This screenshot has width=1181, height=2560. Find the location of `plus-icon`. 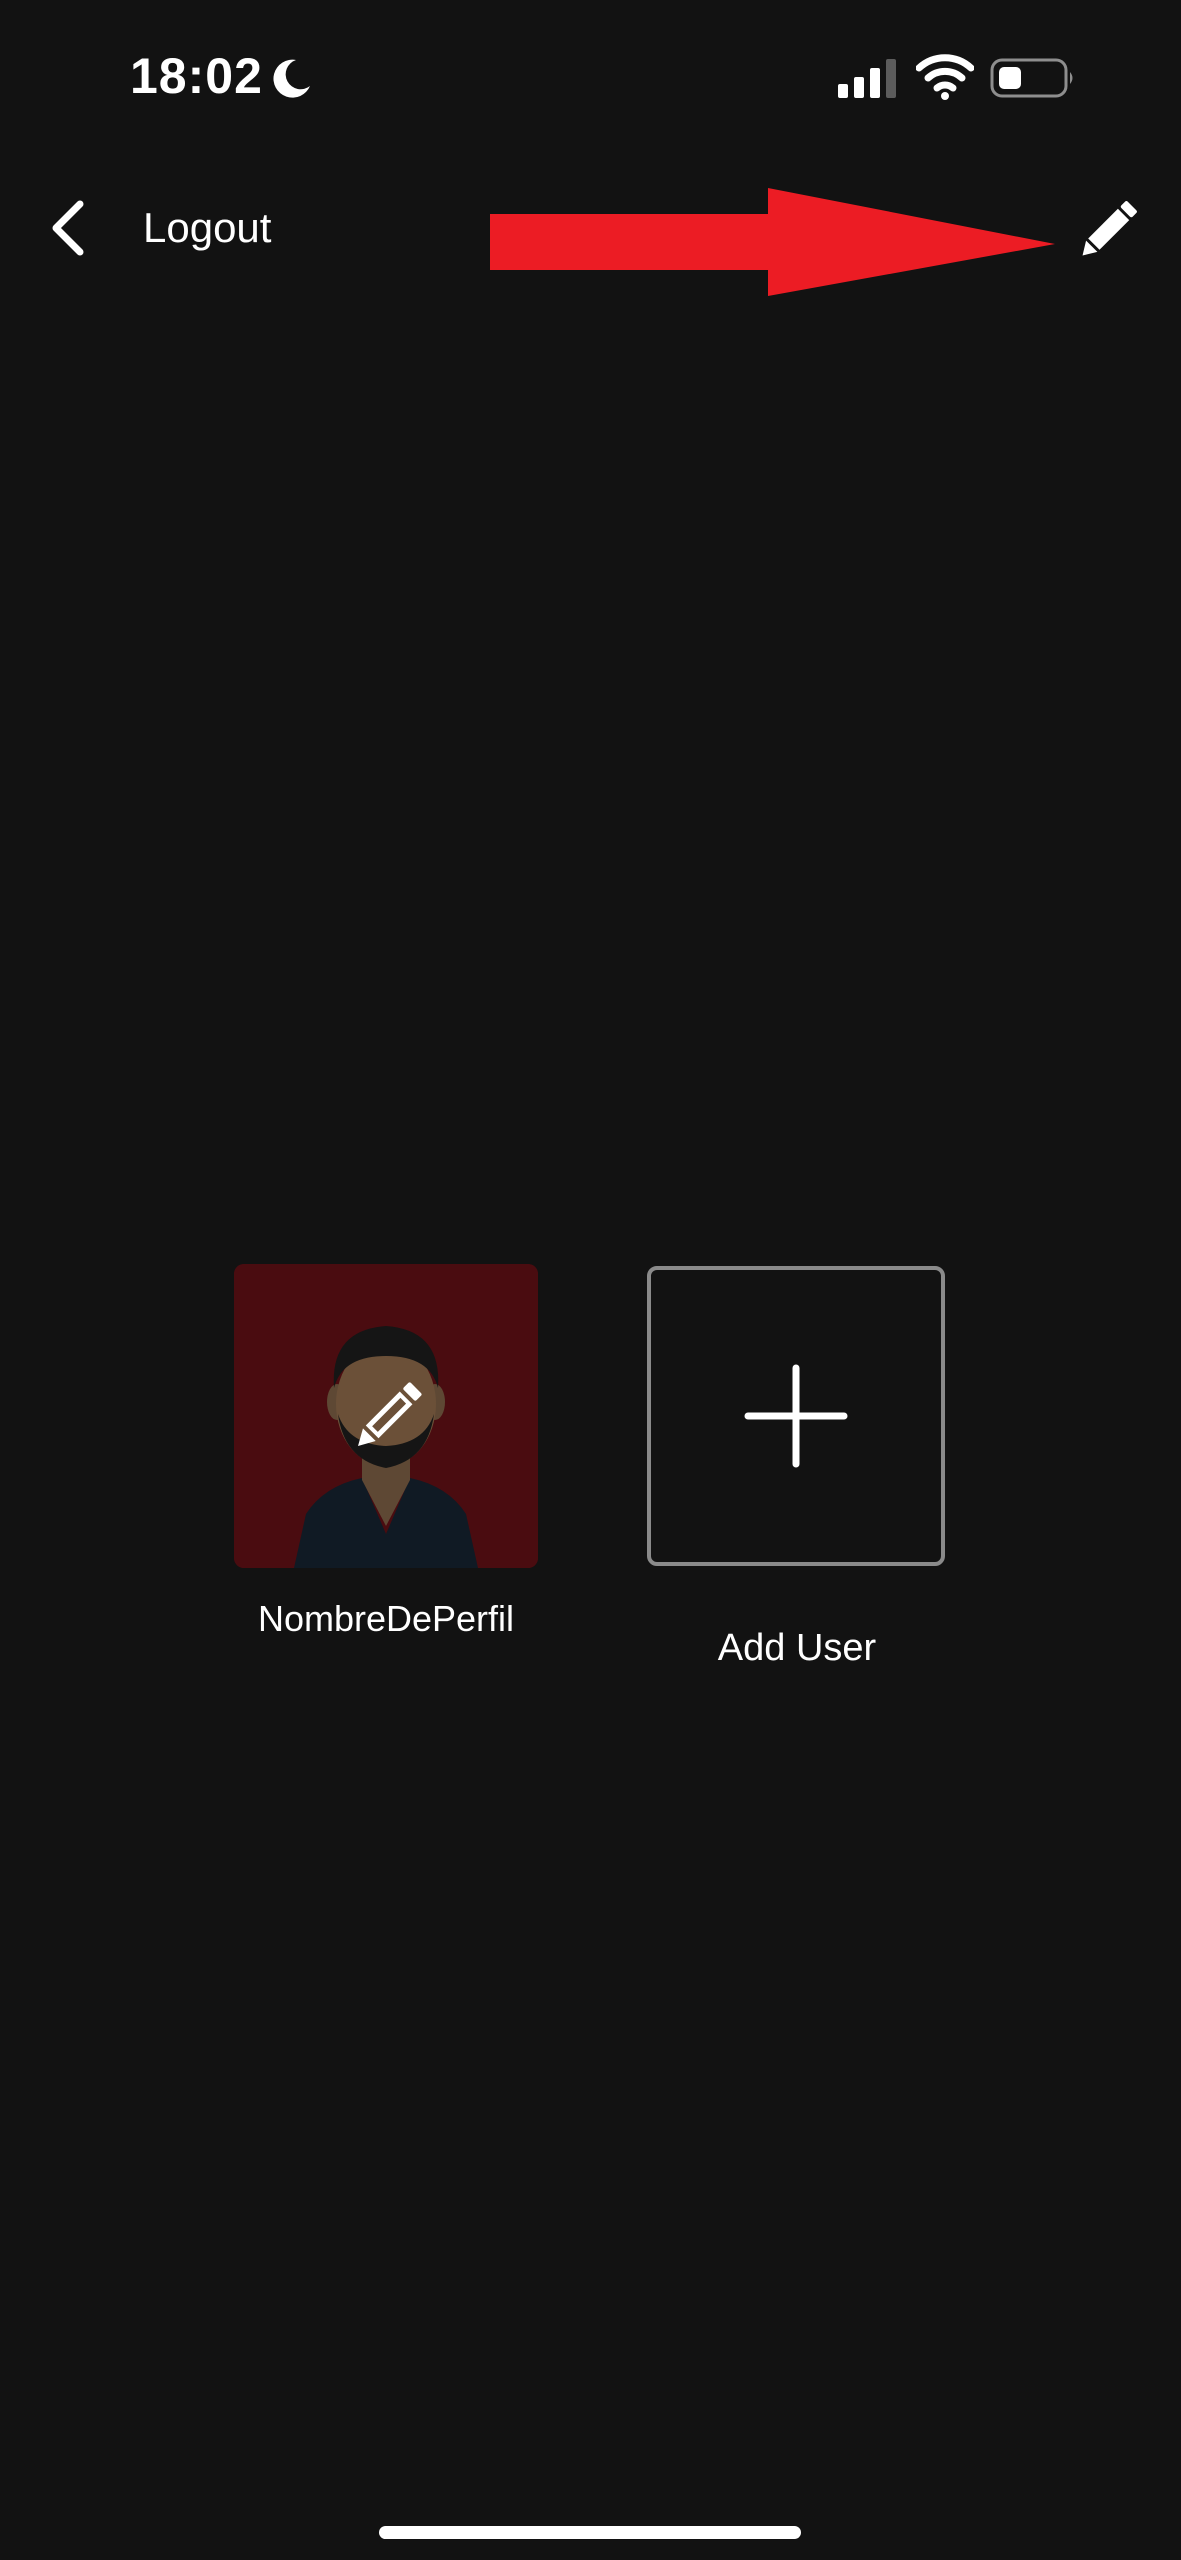

plus-icon is located at coordinates (796, 1416).